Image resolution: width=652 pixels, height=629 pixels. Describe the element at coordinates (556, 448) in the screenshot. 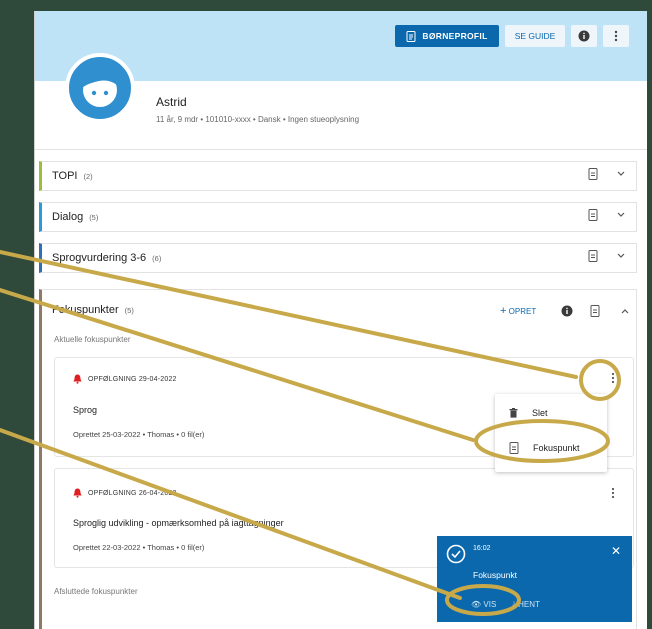

I see `menu-item-label: Fokuspunkt` at that location.